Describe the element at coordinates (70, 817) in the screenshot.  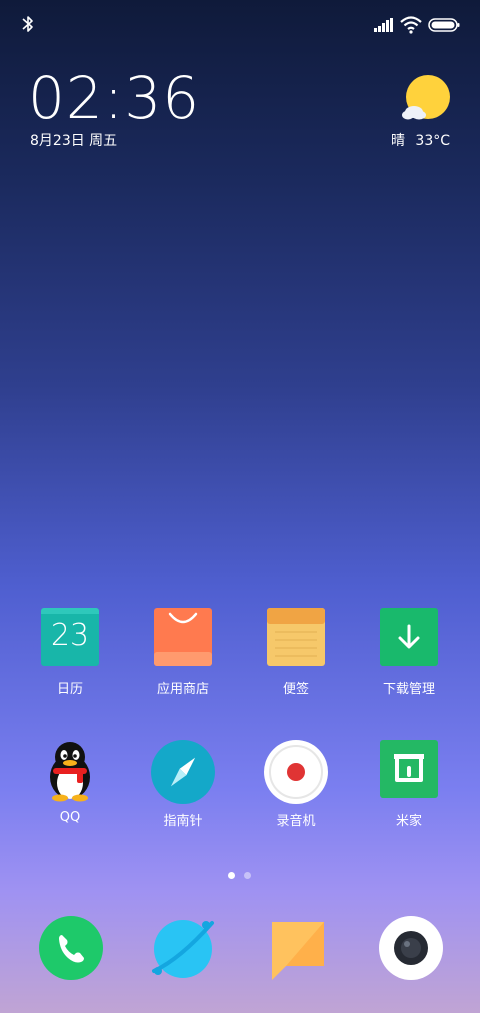
I see `app-label: QQ` at that location.